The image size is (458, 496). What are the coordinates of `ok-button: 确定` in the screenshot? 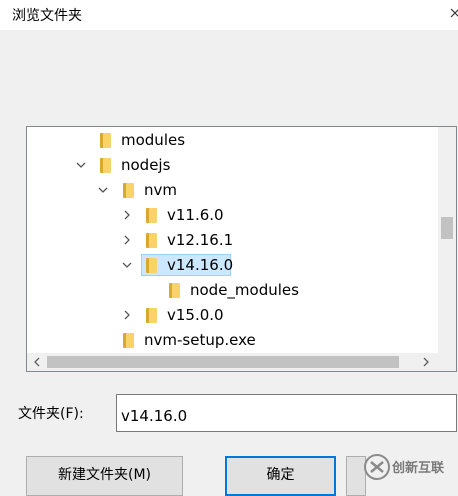 It's located at (280, 476).